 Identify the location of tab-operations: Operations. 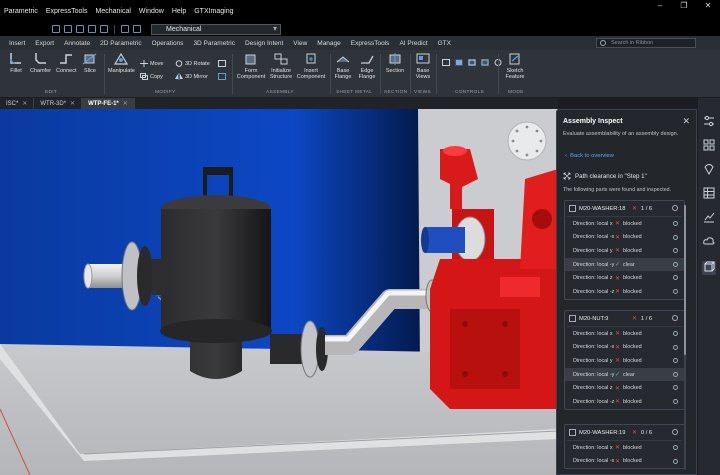
(168, 43).